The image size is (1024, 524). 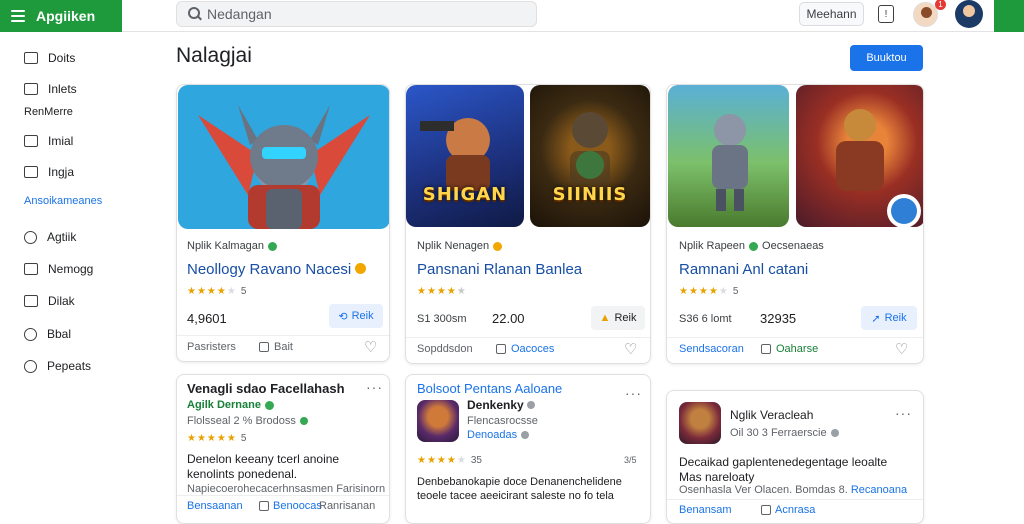 What do you see at coordinates (347, 506) in the screenshot?
I see `footer-right: Ranrisanan` at bounding box center [347, 506].